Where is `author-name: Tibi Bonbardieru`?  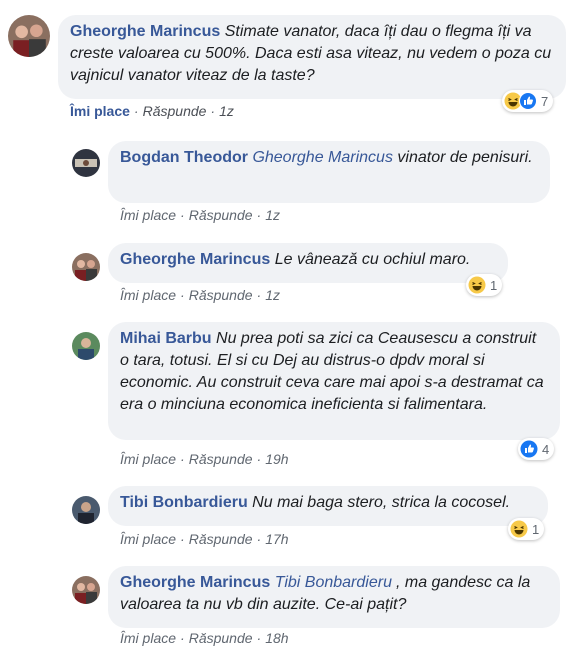 author-name: Tibi Bonbardieru is located at coordinates (184, 502).